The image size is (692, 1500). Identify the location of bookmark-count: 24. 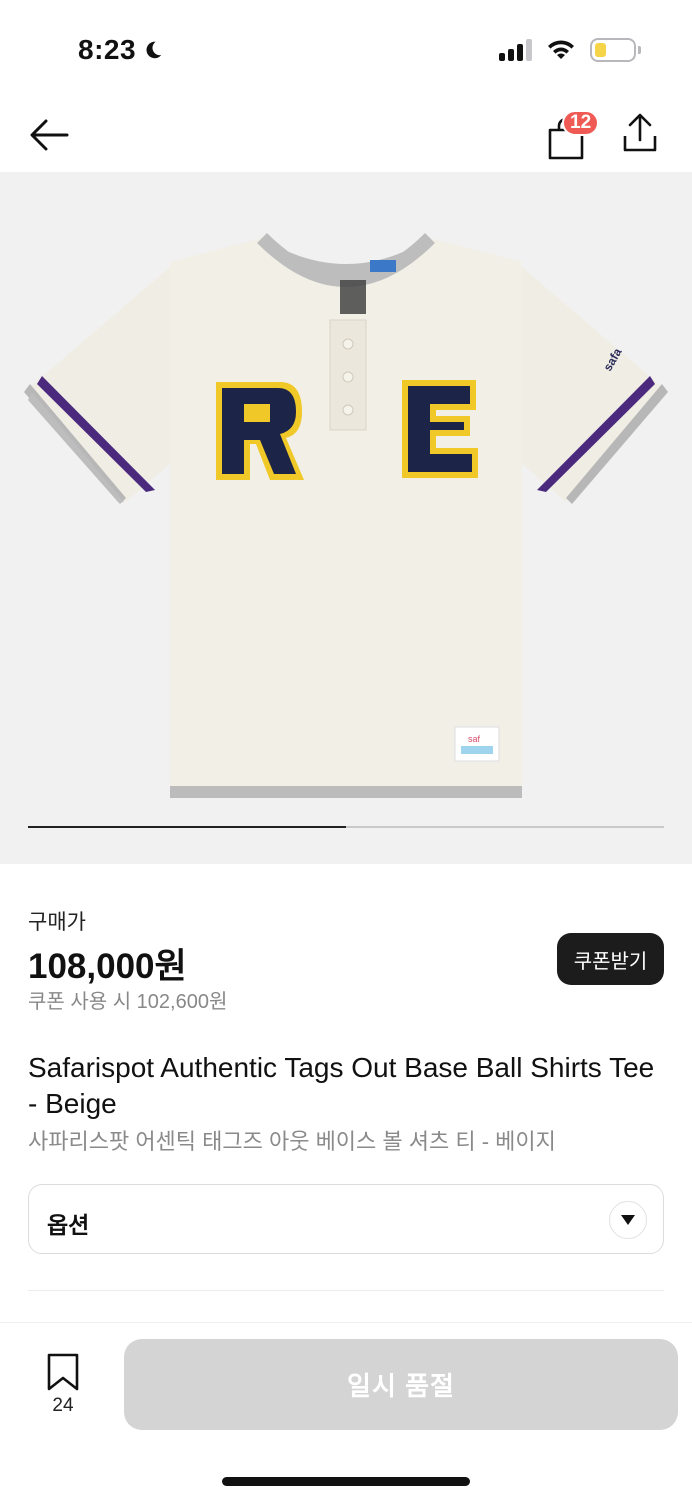
(63, 1405).